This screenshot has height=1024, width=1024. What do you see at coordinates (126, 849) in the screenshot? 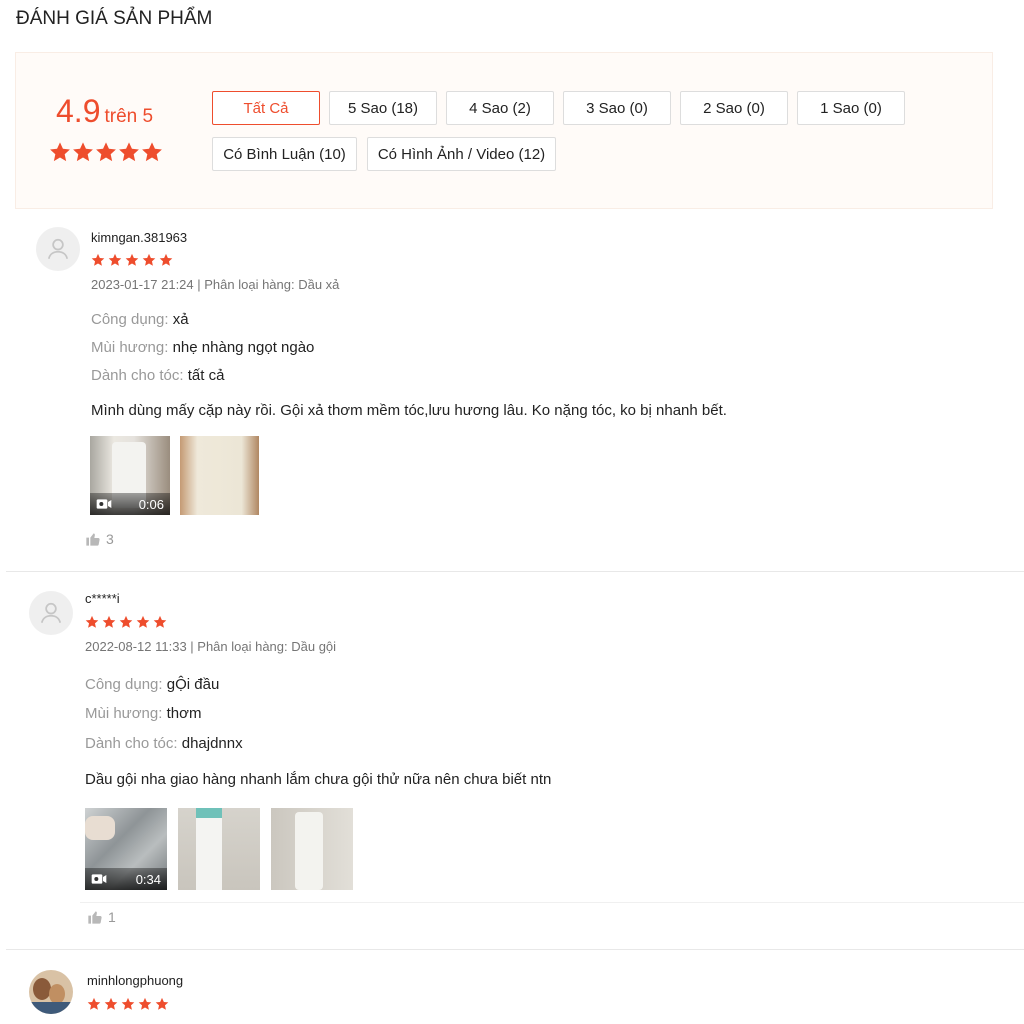
I see `review-video-thumbnail: 0:34` at bounding box center [126, 849].